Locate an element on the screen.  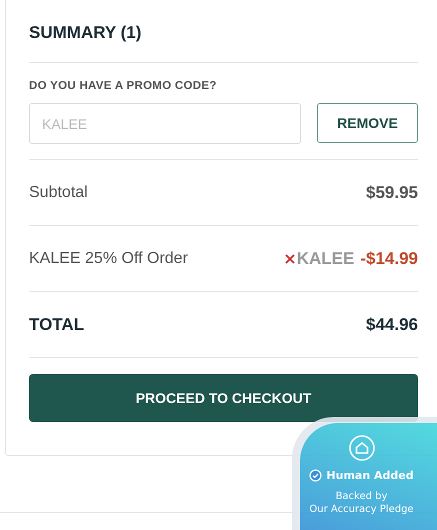
checkout-button: PROCEED TO CHECKOUT is located at coordinates (223, 398).